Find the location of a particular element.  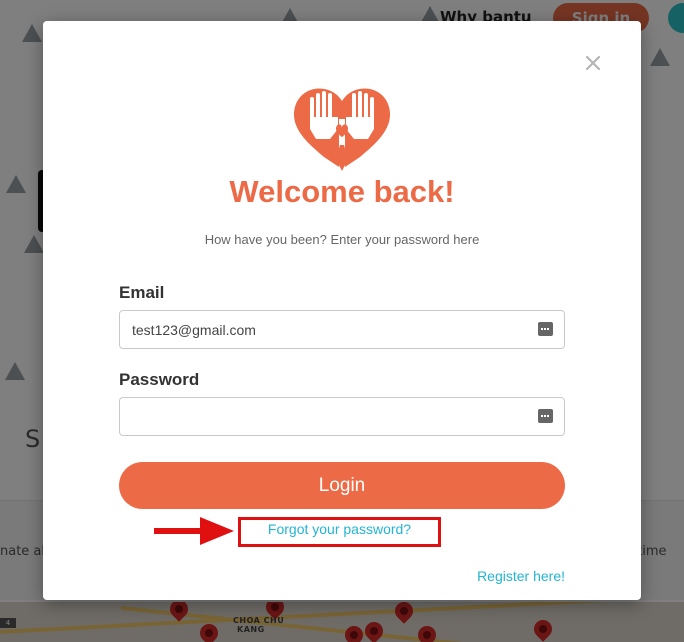

forgot-password-link: Forgot your password? is located at coordinates (339, 529).